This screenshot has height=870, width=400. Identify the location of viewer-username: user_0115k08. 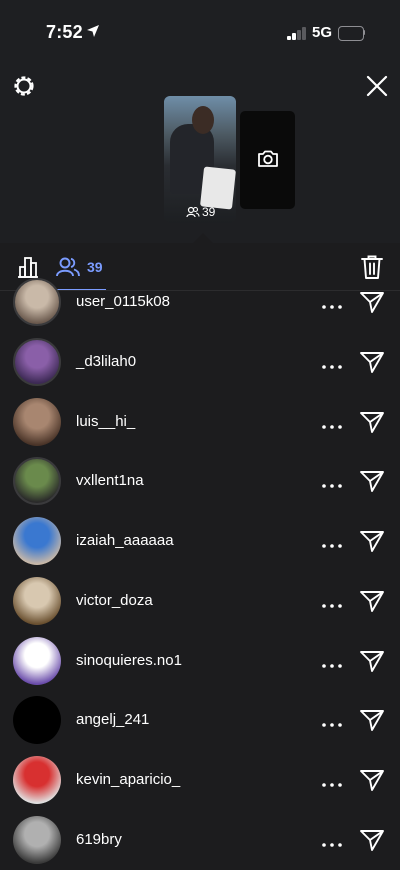
(123, 301).